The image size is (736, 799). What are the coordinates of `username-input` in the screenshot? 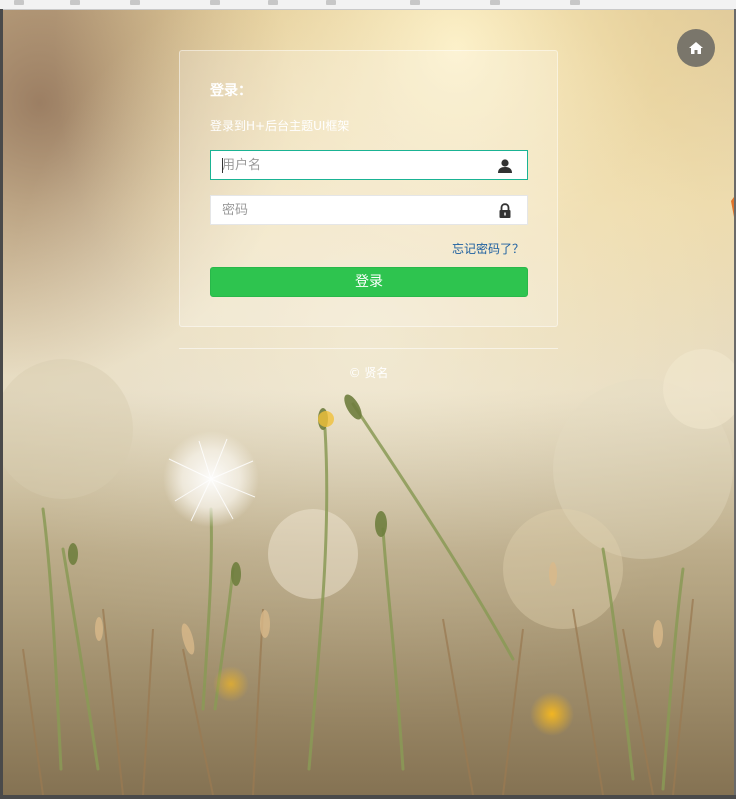 It's located at (356, 165).